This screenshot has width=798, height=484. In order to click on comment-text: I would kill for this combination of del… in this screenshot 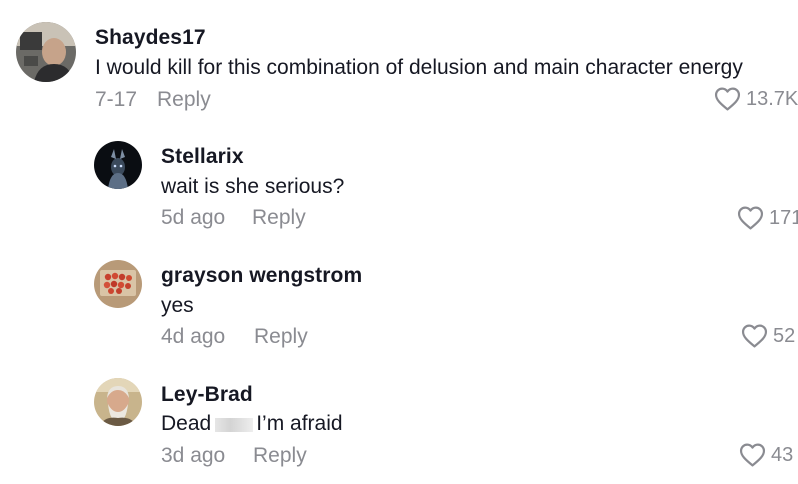, I will do `click(419, 67)`.